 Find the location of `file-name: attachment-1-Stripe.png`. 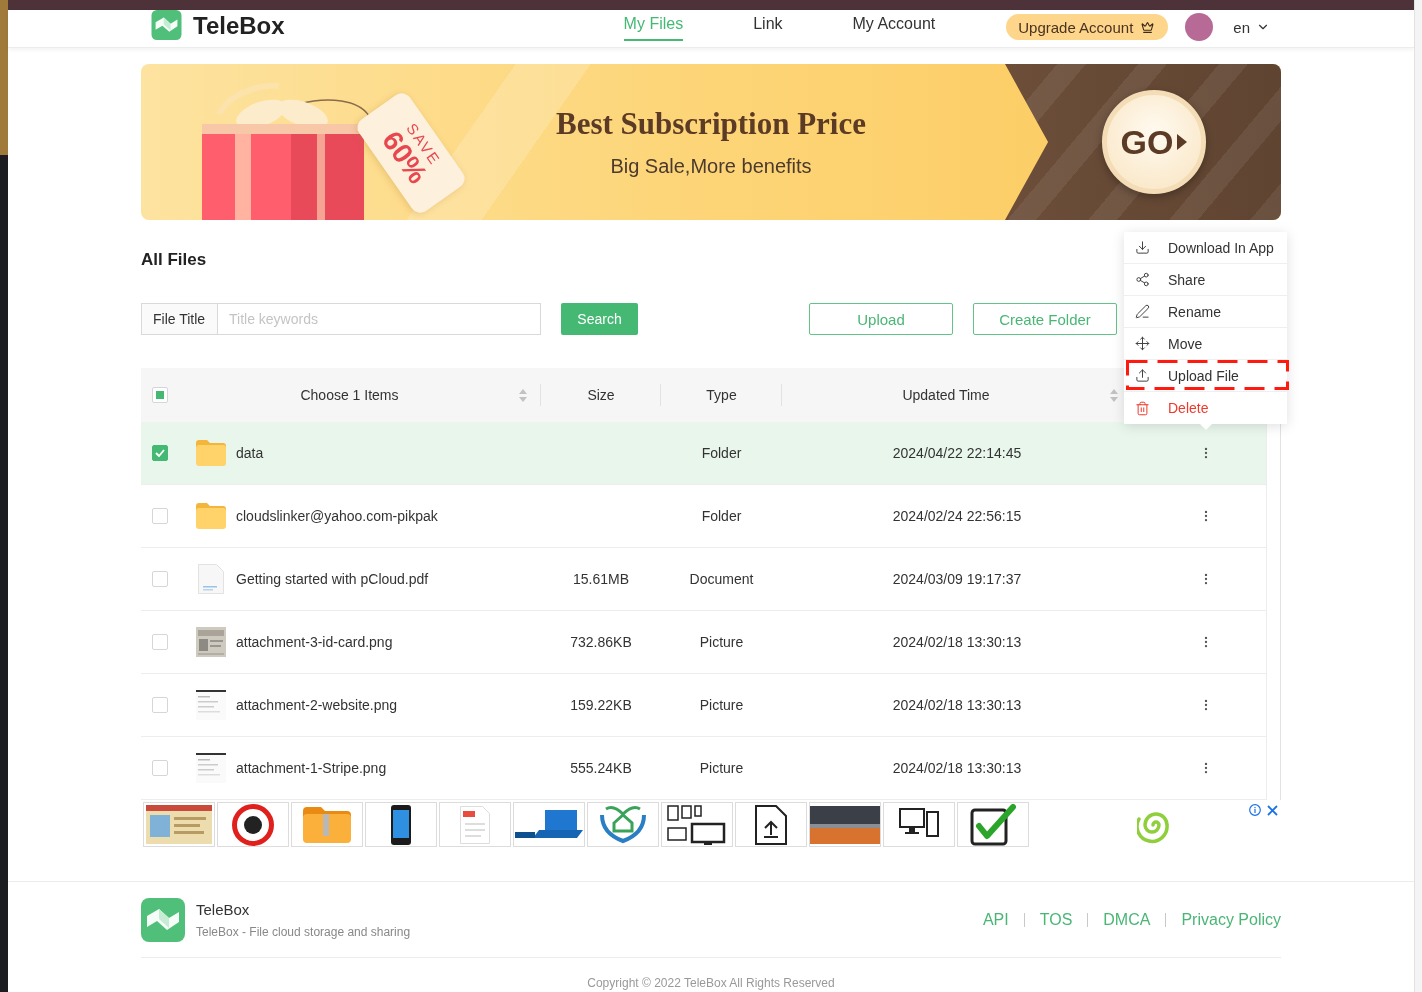

file-name: attachment-1-Stripe.png is located at coordinates (311, 768).